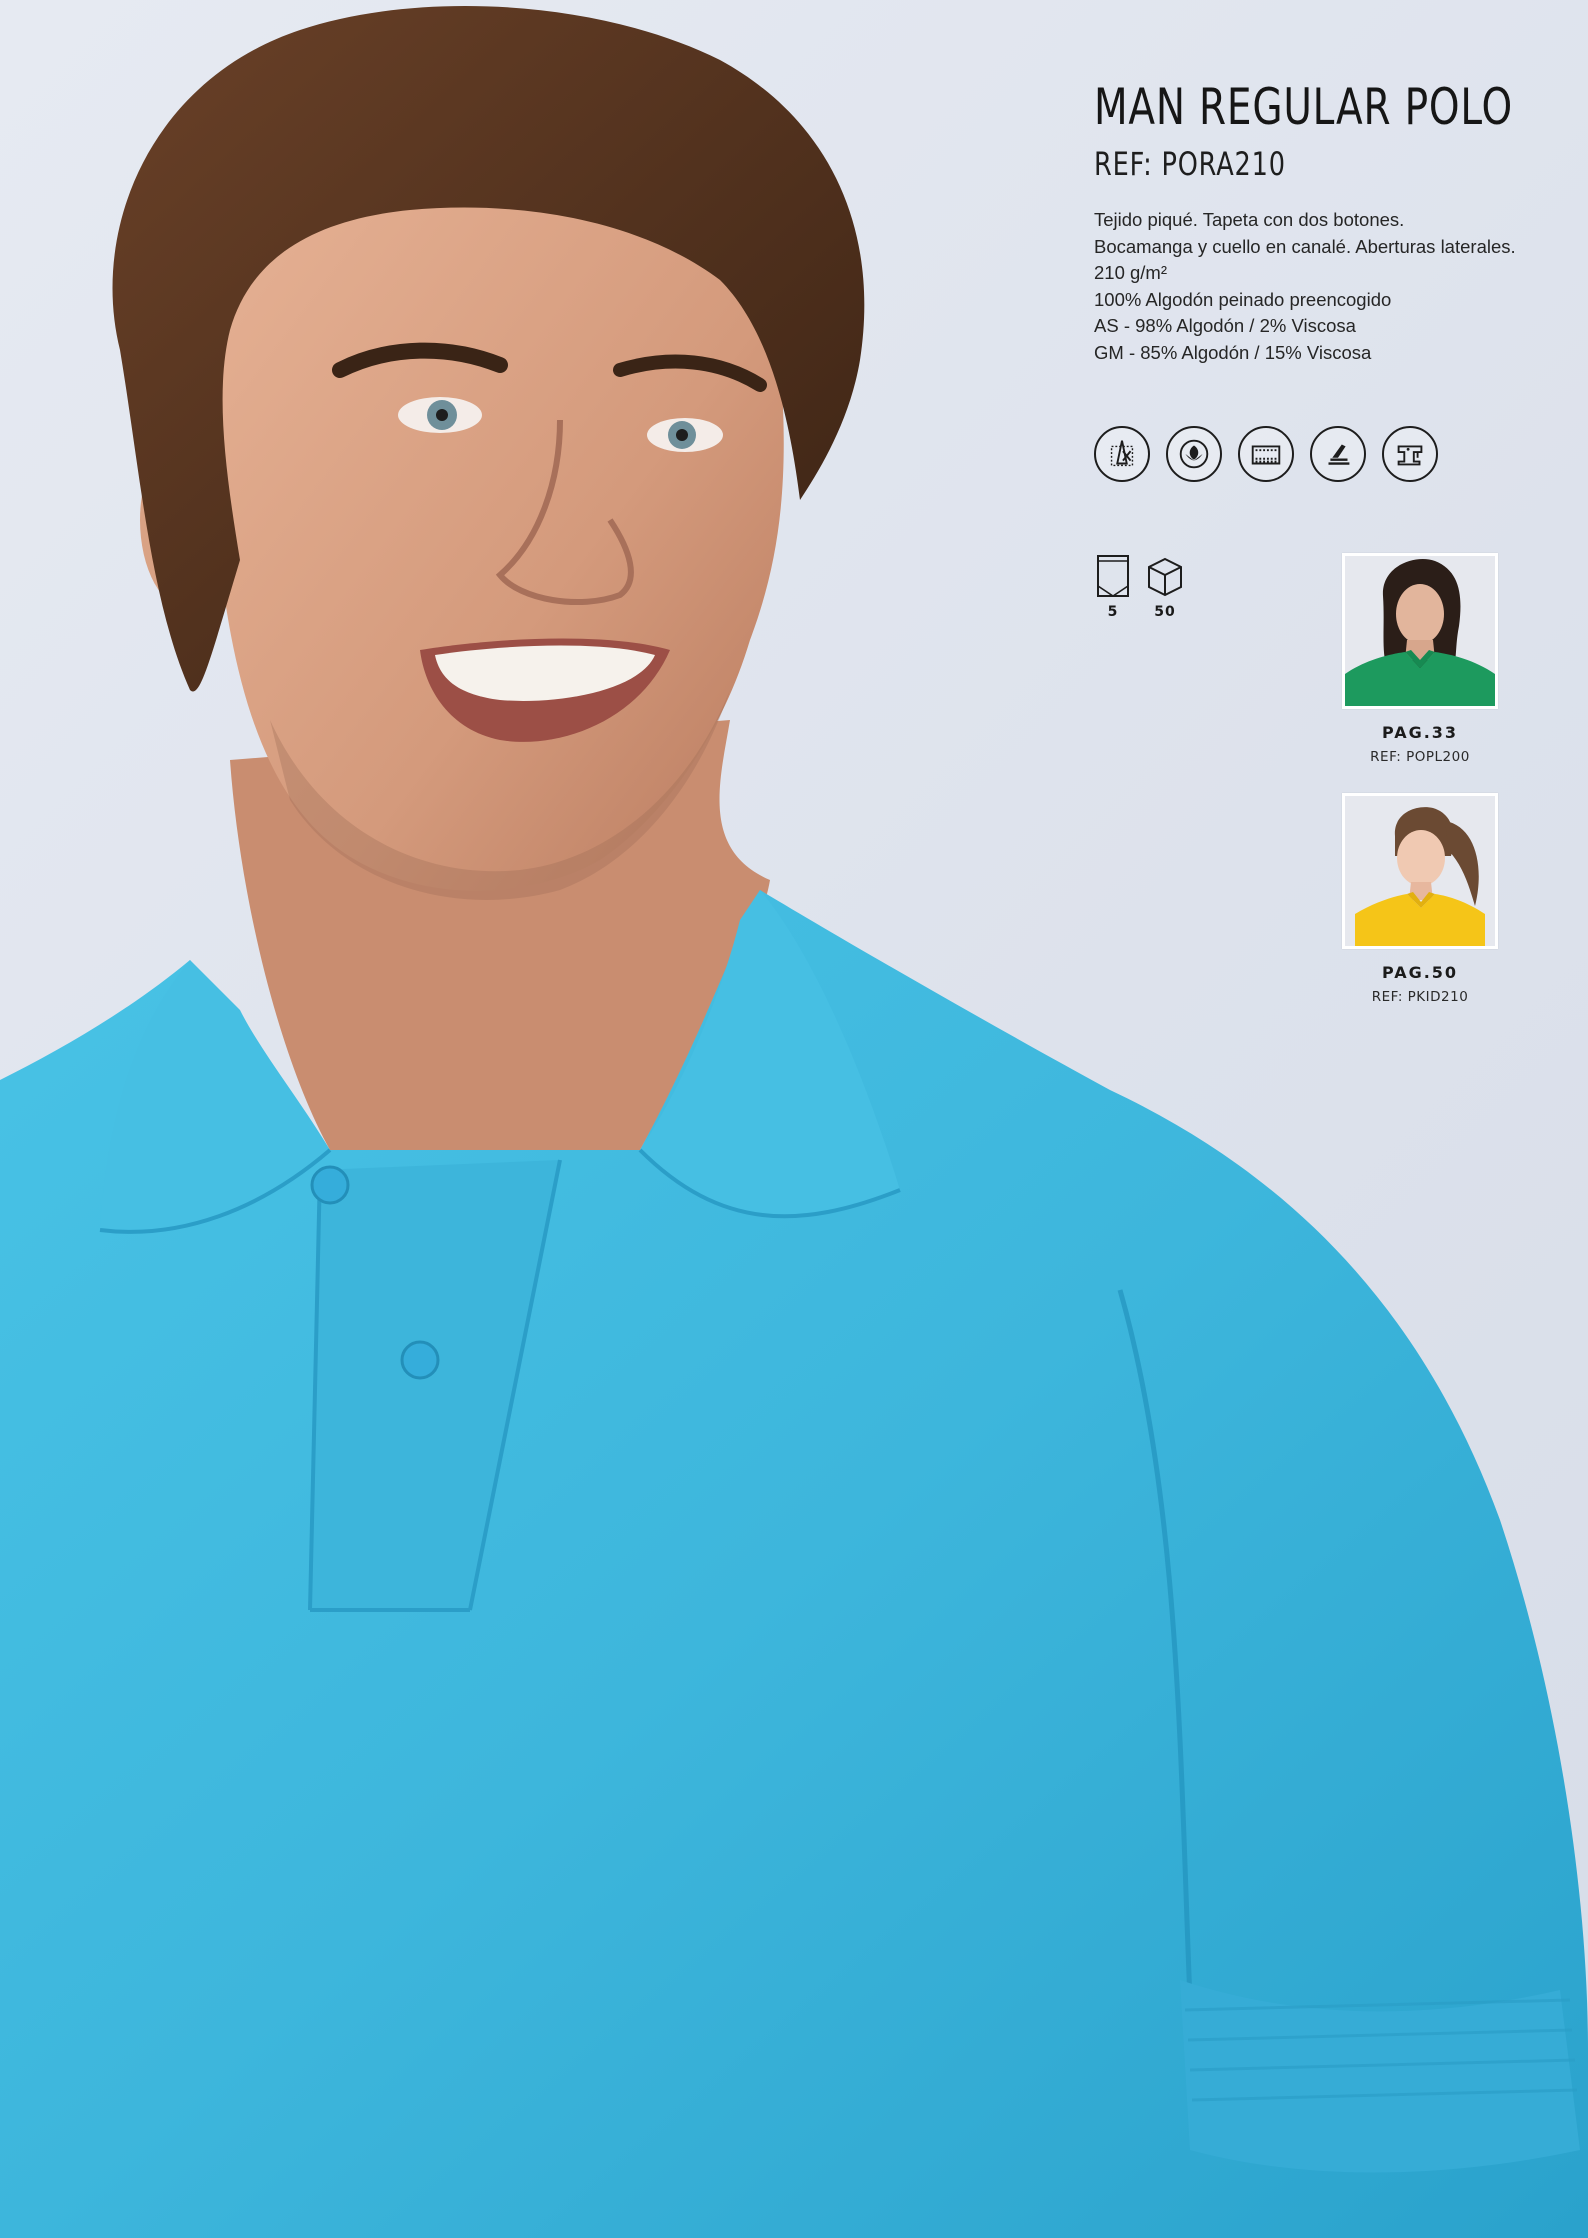 The width and height of the screenshot is (1588, 2238). Describe the element at coordinates (1165, 612) in the screenshot. I see `box-units: 50` at that location.